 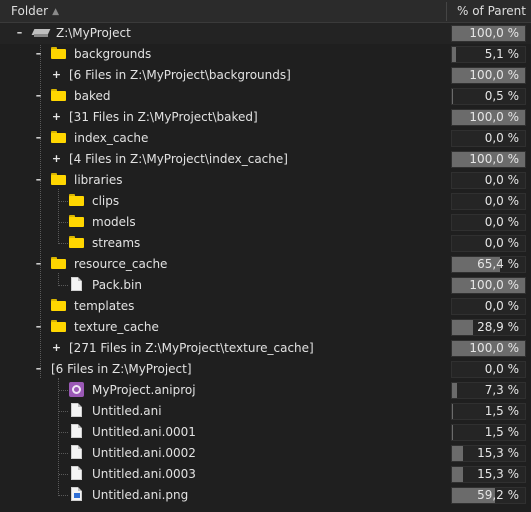 What do you see at coordinates (265, 453) in the screenshot?
I see `tree-row-file: Untitled.ani.0002 15,3 %` at bounding box center [265, 453].